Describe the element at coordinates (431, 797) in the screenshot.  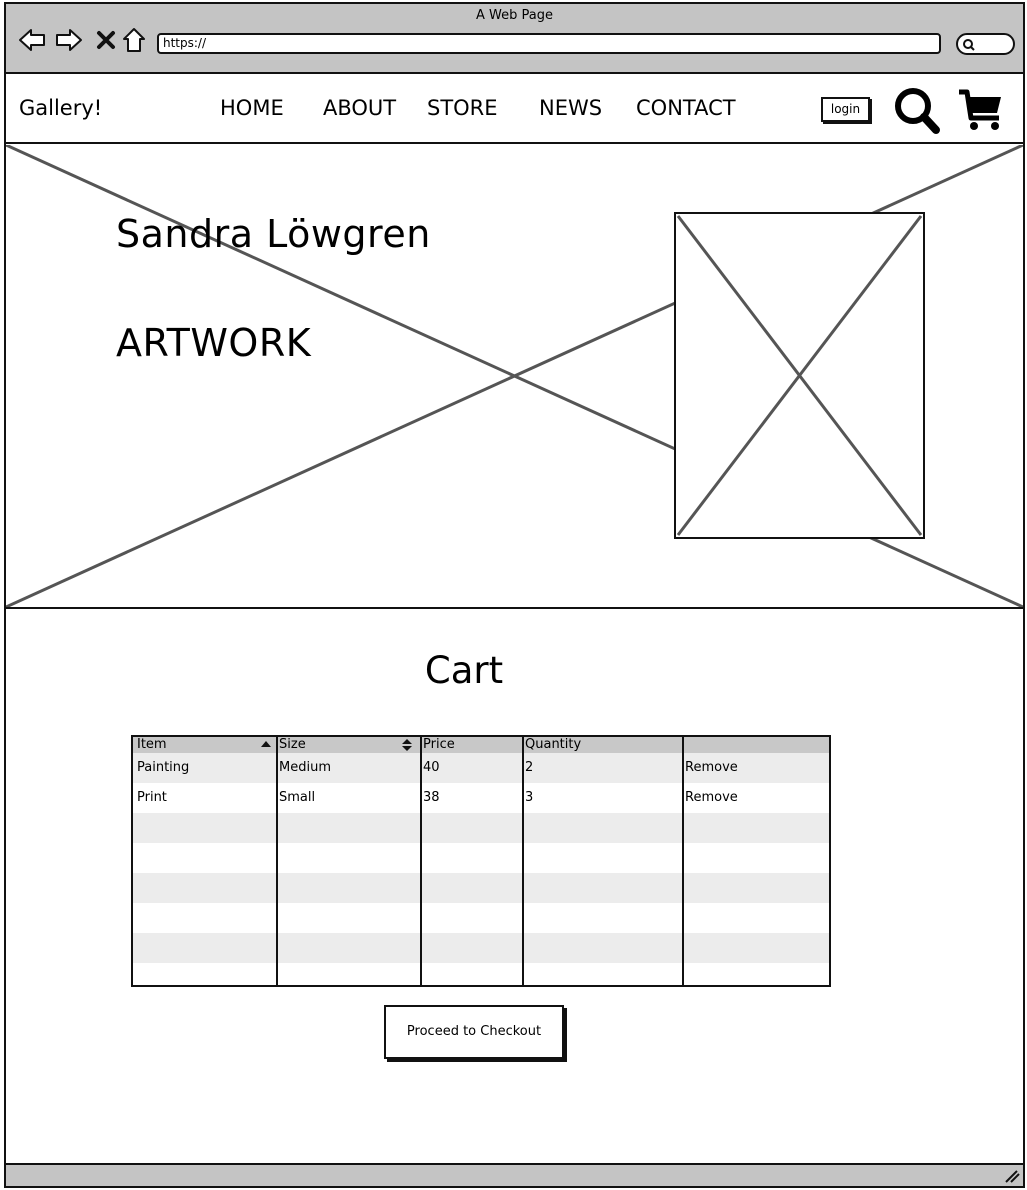
I see `cart-item-price: 38` at that location.